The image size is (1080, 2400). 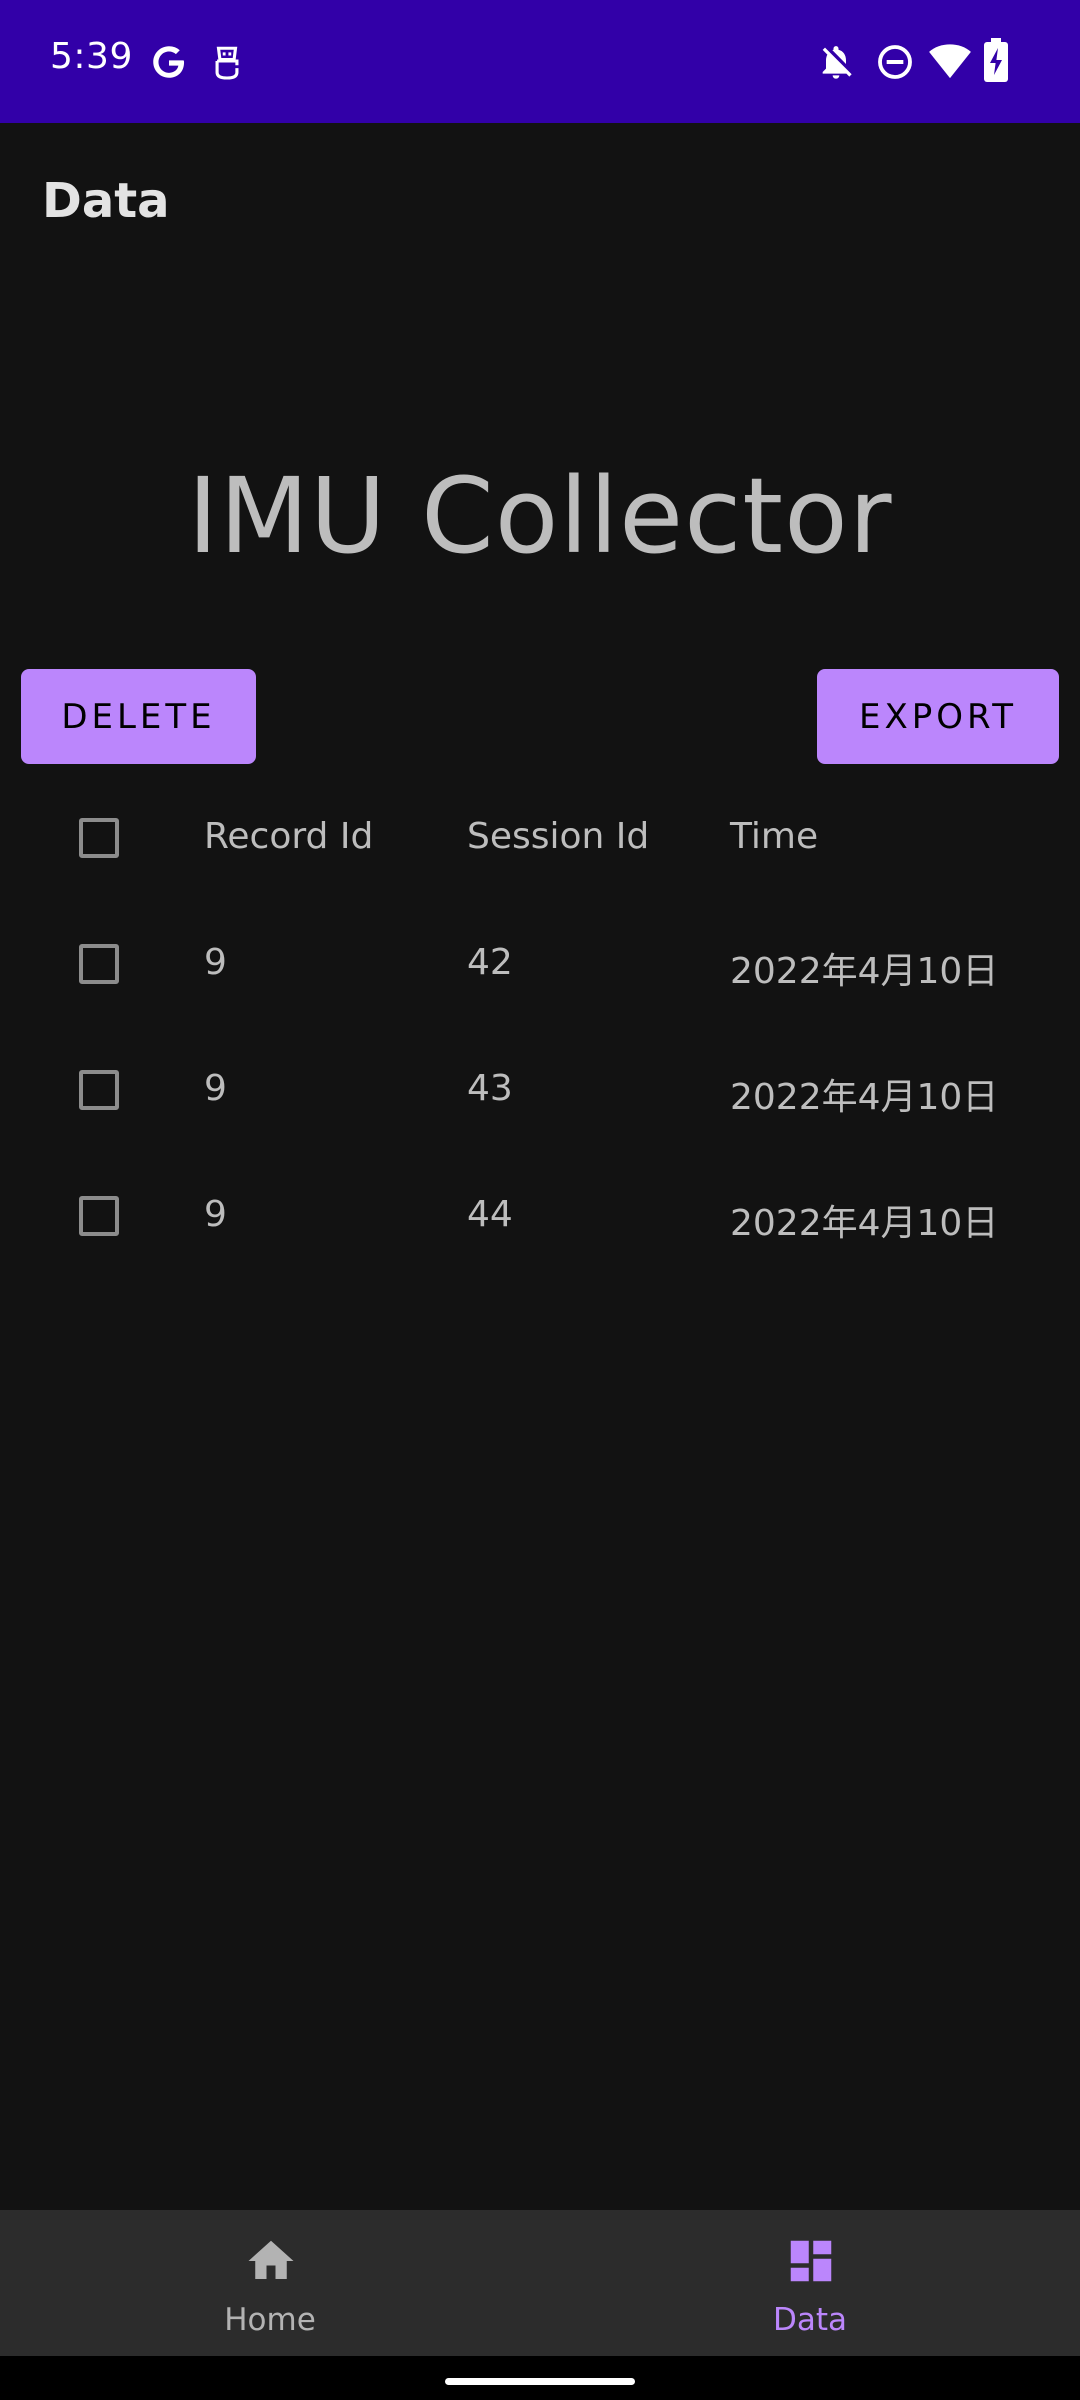 What do you see at coordinates (91, 56) in the screenshot?
I see `status-time: 5:39` at bounding box center [91, 56].